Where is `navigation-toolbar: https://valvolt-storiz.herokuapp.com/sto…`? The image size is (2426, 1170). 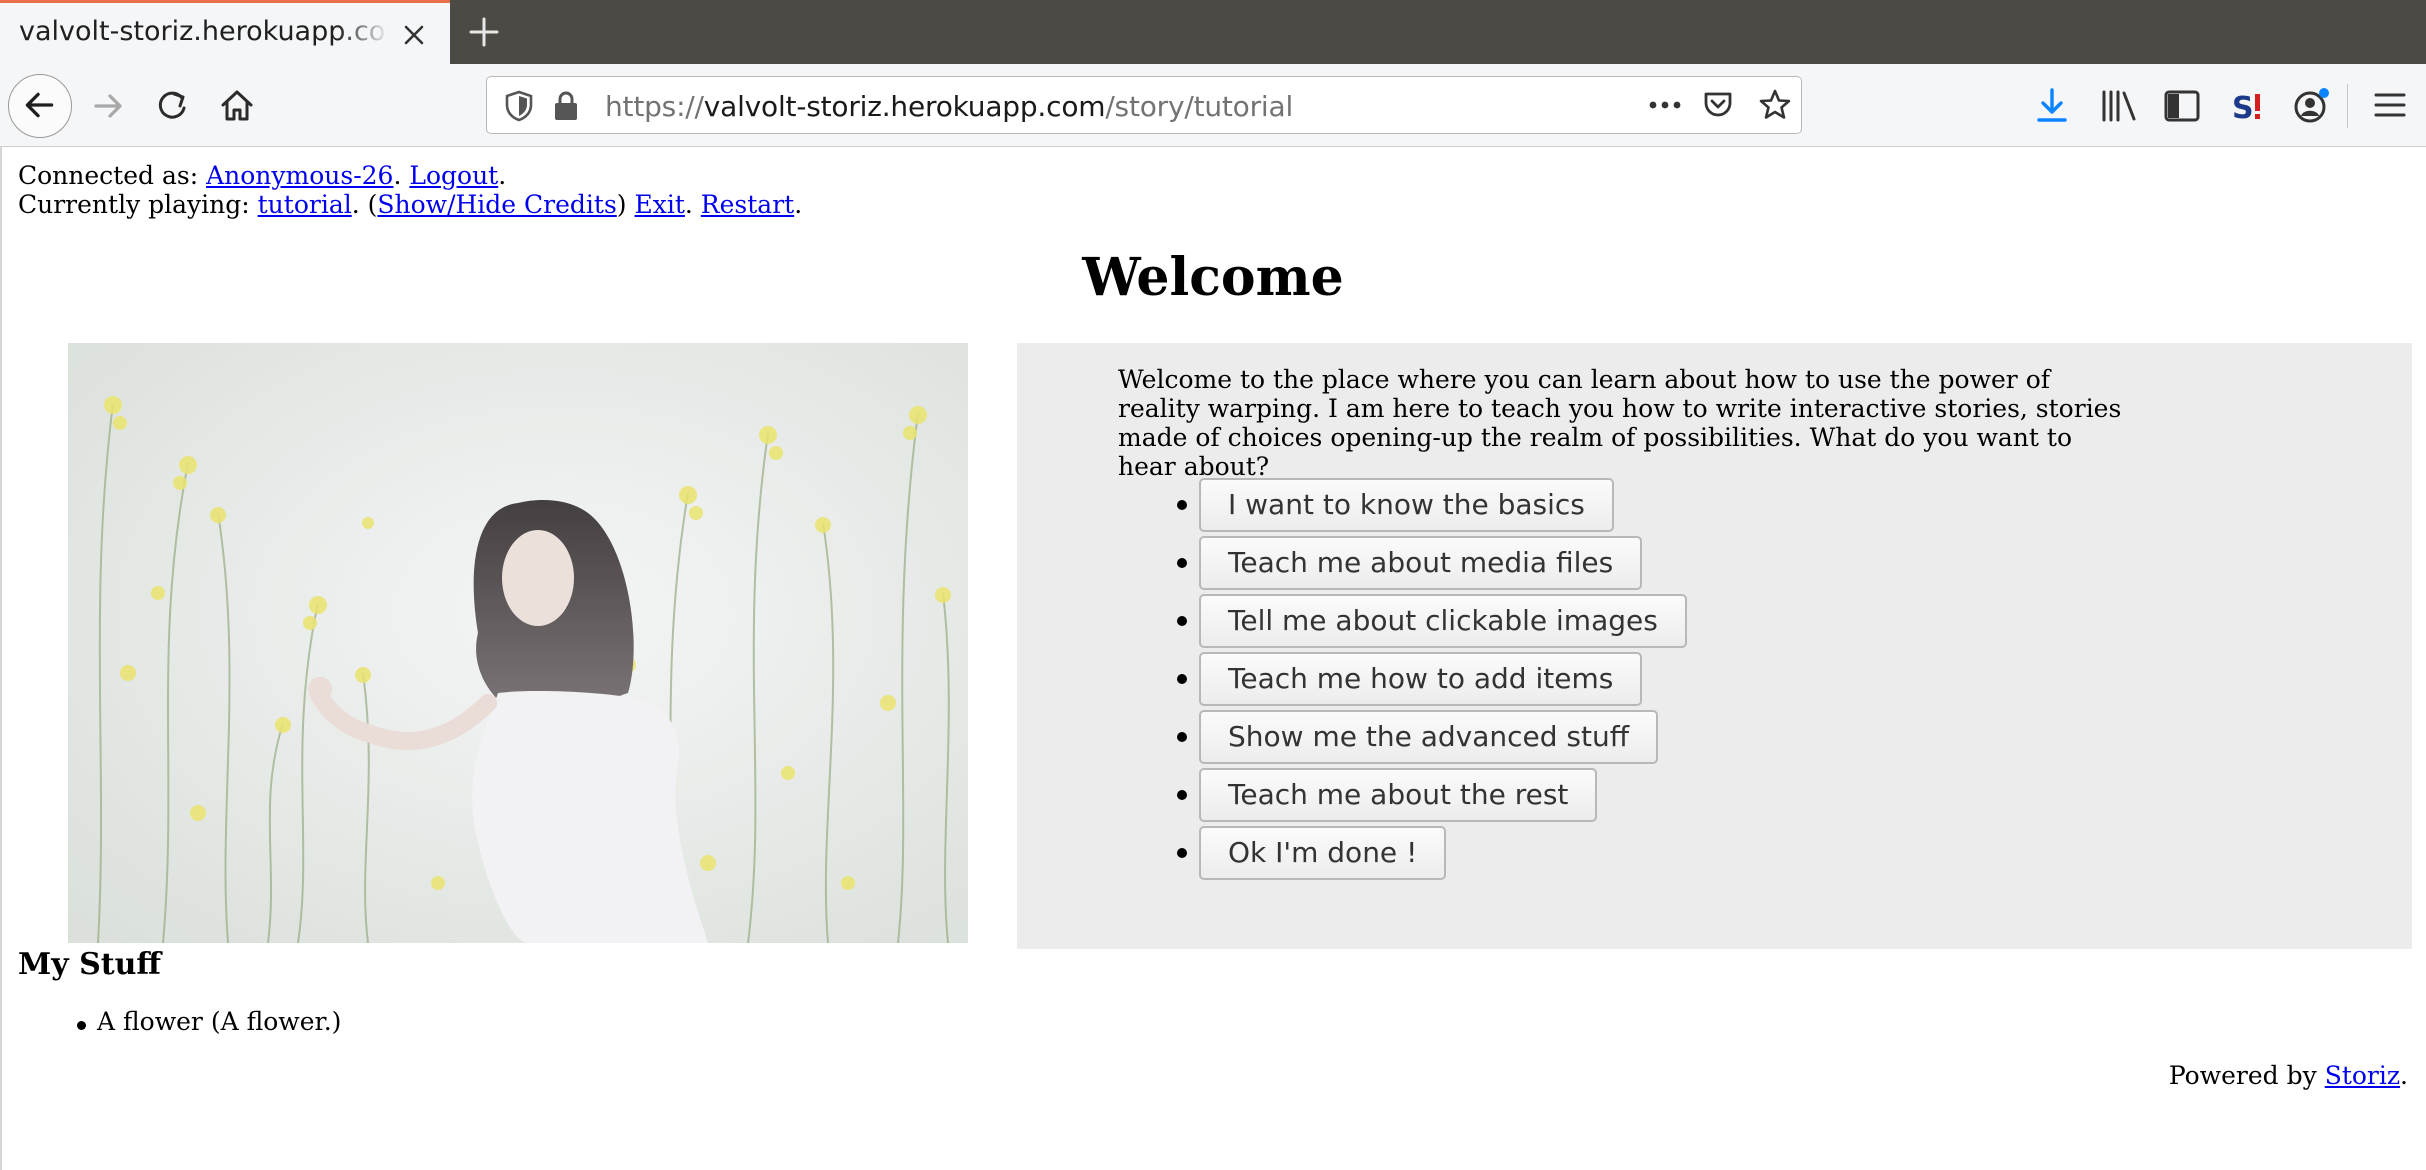 navigation-toolbar: https://valvolt-storiz.herokuapp.com/sto… is located at coordinates (1213, 105).